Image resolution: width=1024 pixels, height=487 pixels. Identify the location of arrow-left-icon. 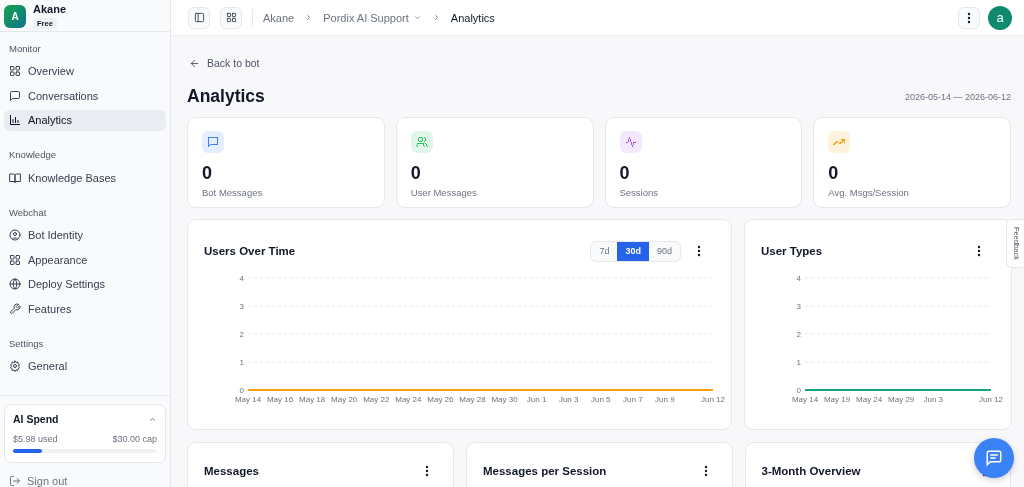
(194, 63).